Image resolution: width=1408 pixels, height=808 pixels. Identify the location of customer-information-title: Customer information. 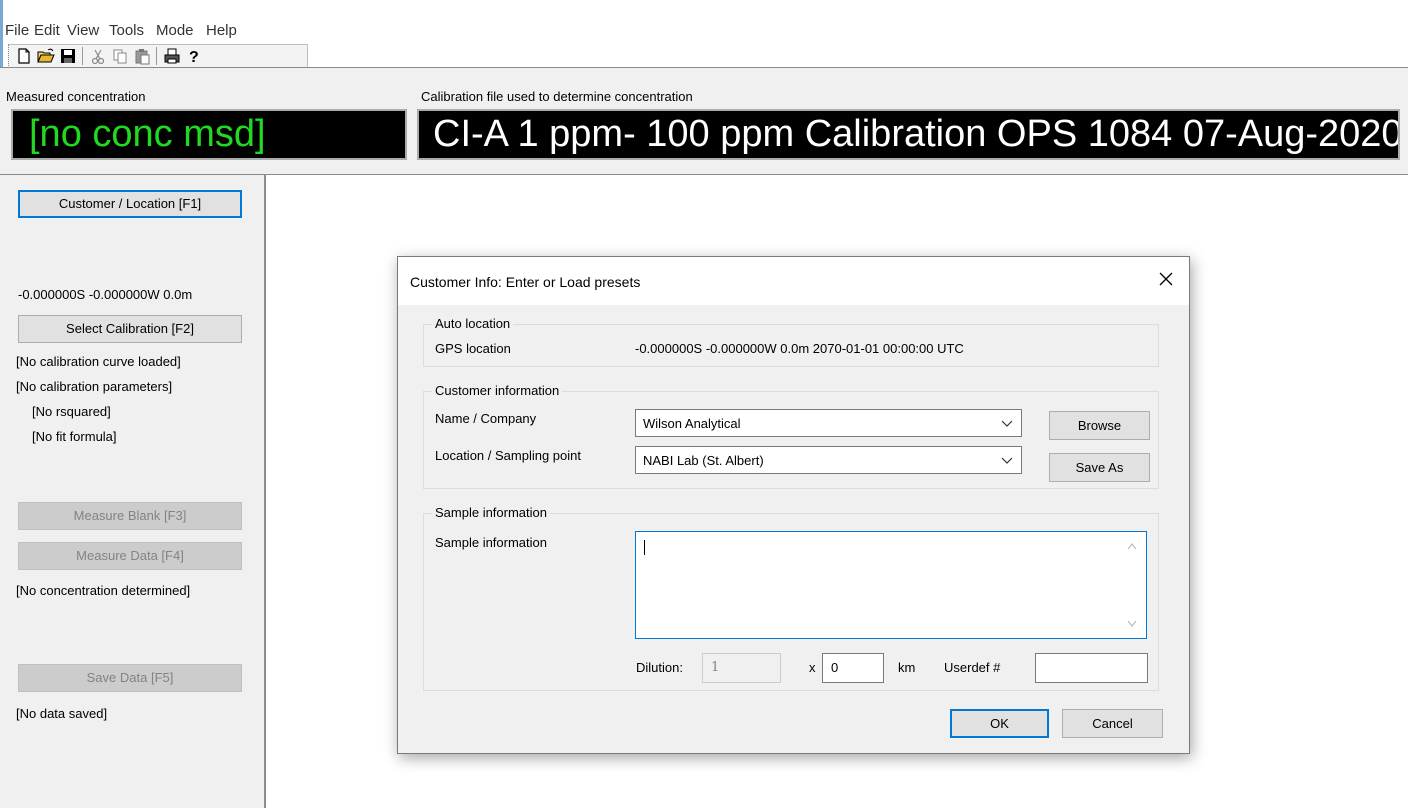
(497, 390).